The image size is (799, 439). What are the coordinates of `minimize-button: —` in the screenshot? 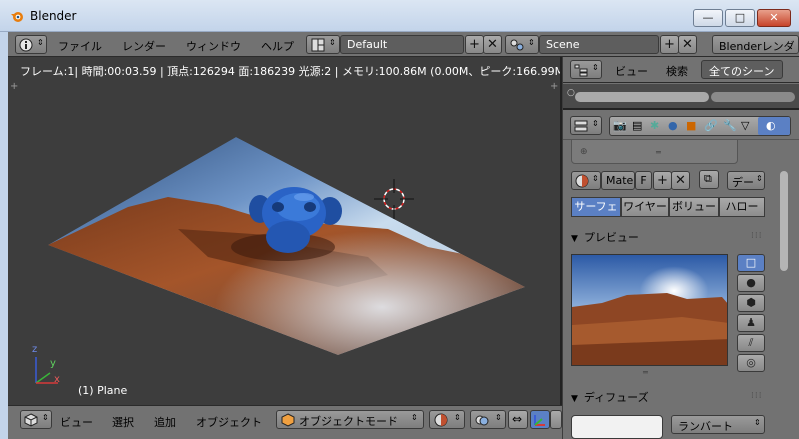 It's located at (708, 18).